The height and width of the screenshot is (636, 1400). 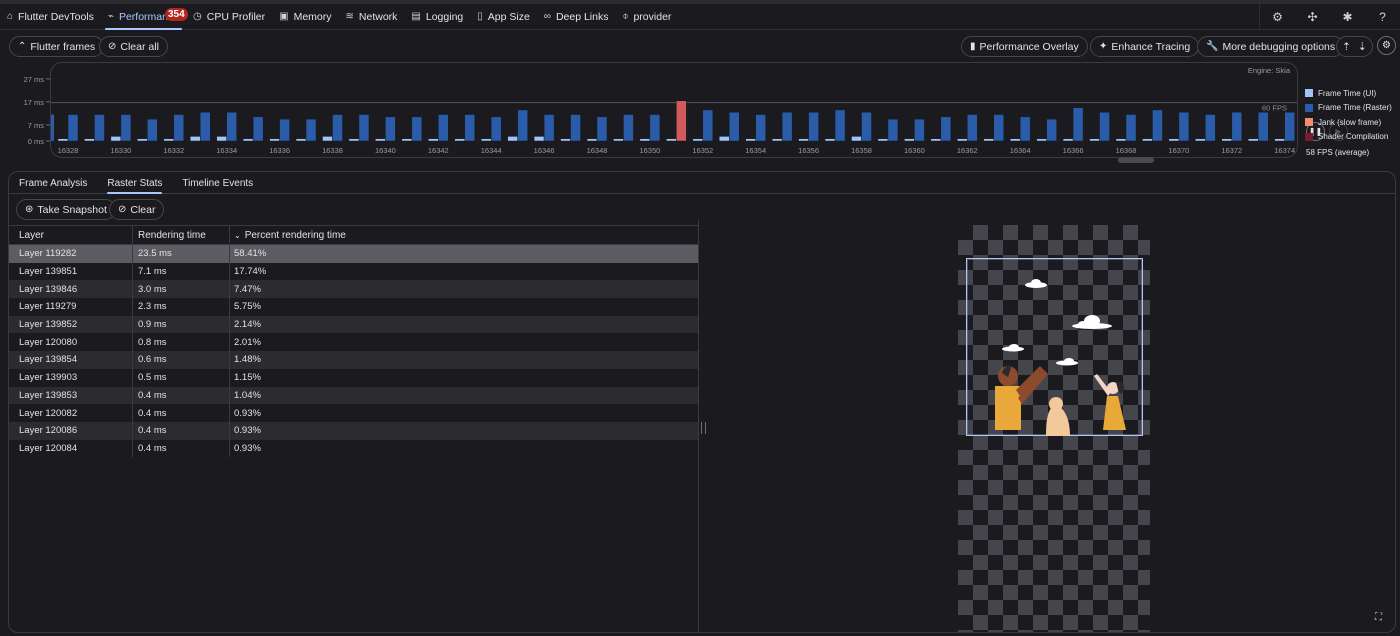 I want to click on bar-chart-icon: ▮, so click(x=973, y=46).